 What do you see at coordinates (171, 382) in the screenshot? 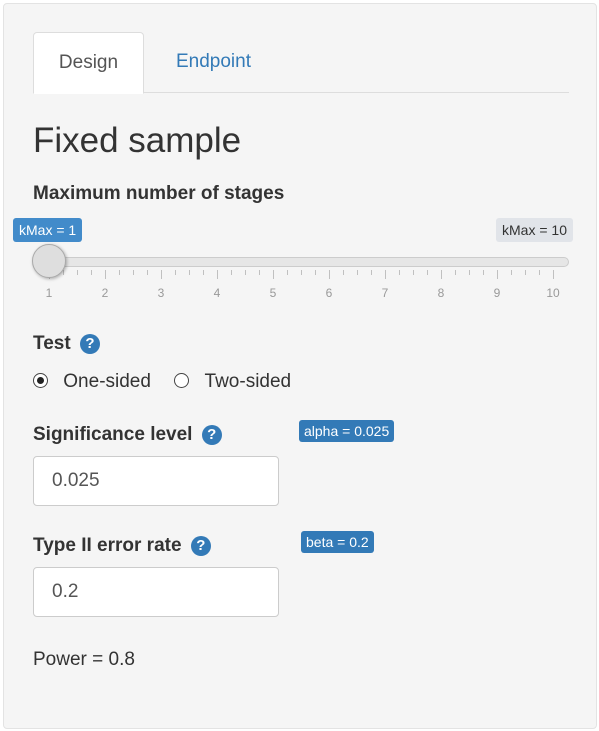
I see `test-radio-group: One-sided Two-sided` at bounding box center [171, 382].